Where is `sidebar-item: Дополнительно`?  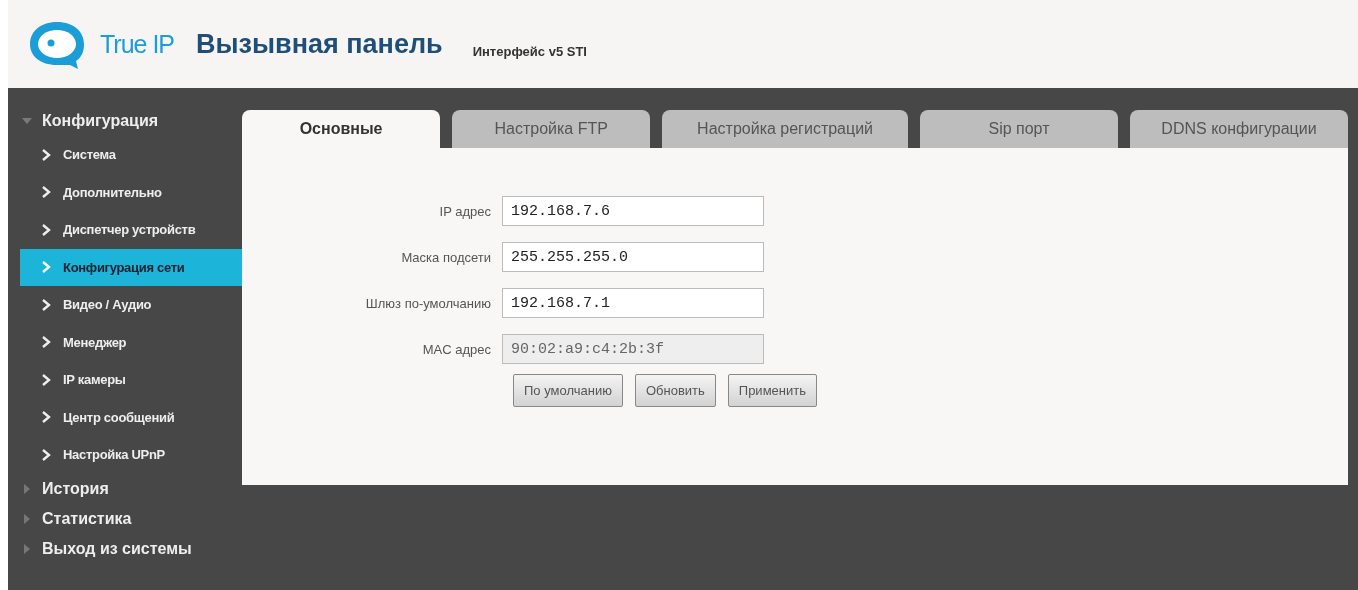
sidebar-item: Дополнительно is located at coordinates (131, 192).